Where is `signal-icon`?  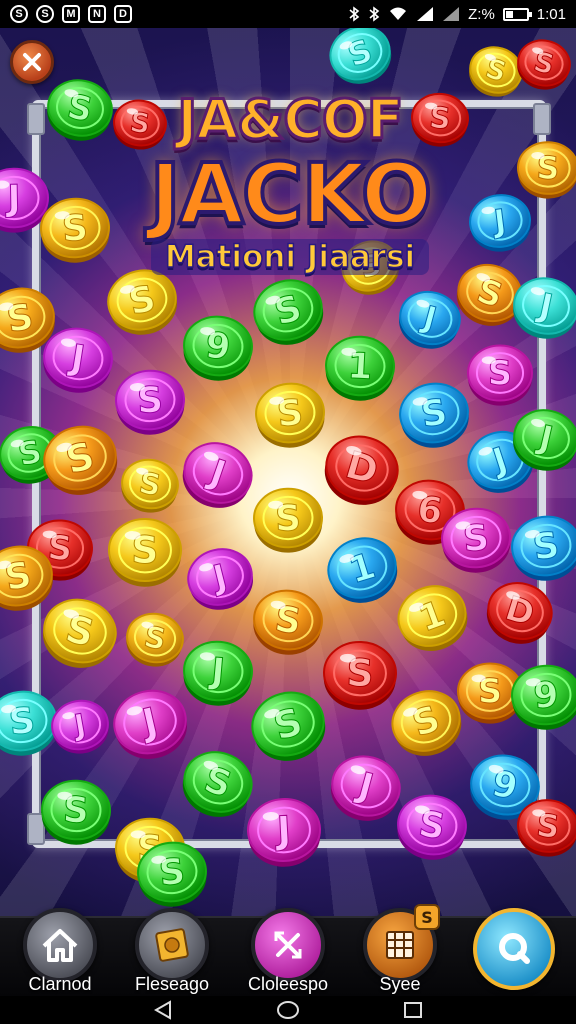 signal-icon is located at coordinates (425, 14).